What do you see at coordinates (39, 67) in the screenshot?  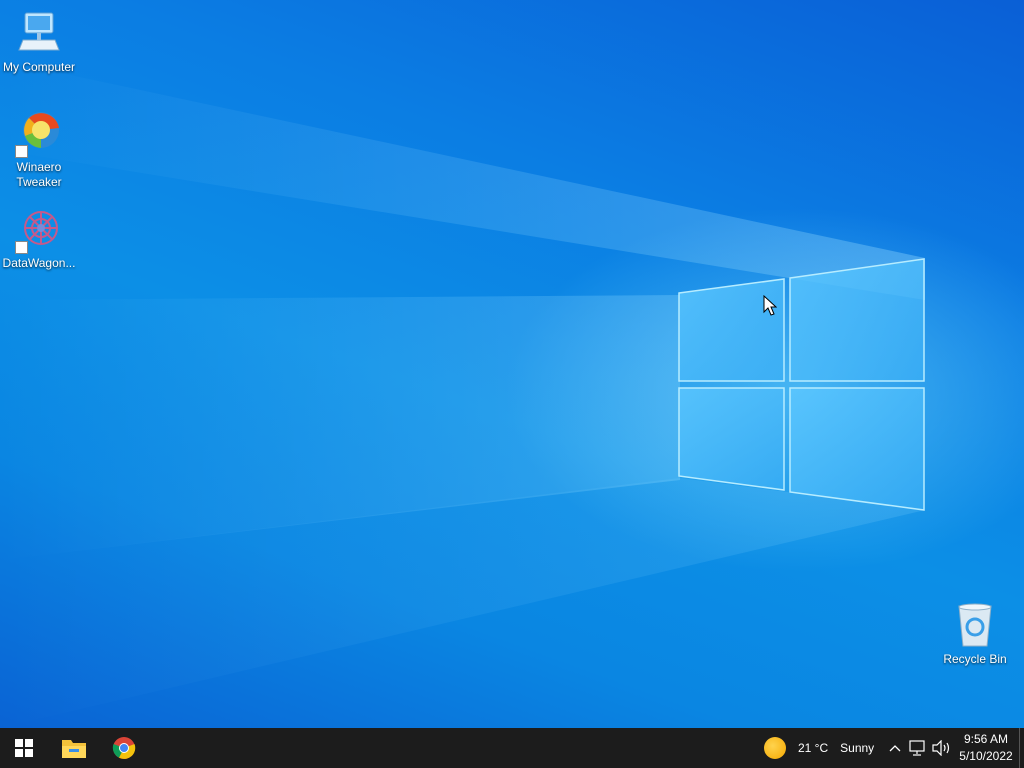 I see `desktop-icon-label: My Computer` at bounding box center [39, 67].